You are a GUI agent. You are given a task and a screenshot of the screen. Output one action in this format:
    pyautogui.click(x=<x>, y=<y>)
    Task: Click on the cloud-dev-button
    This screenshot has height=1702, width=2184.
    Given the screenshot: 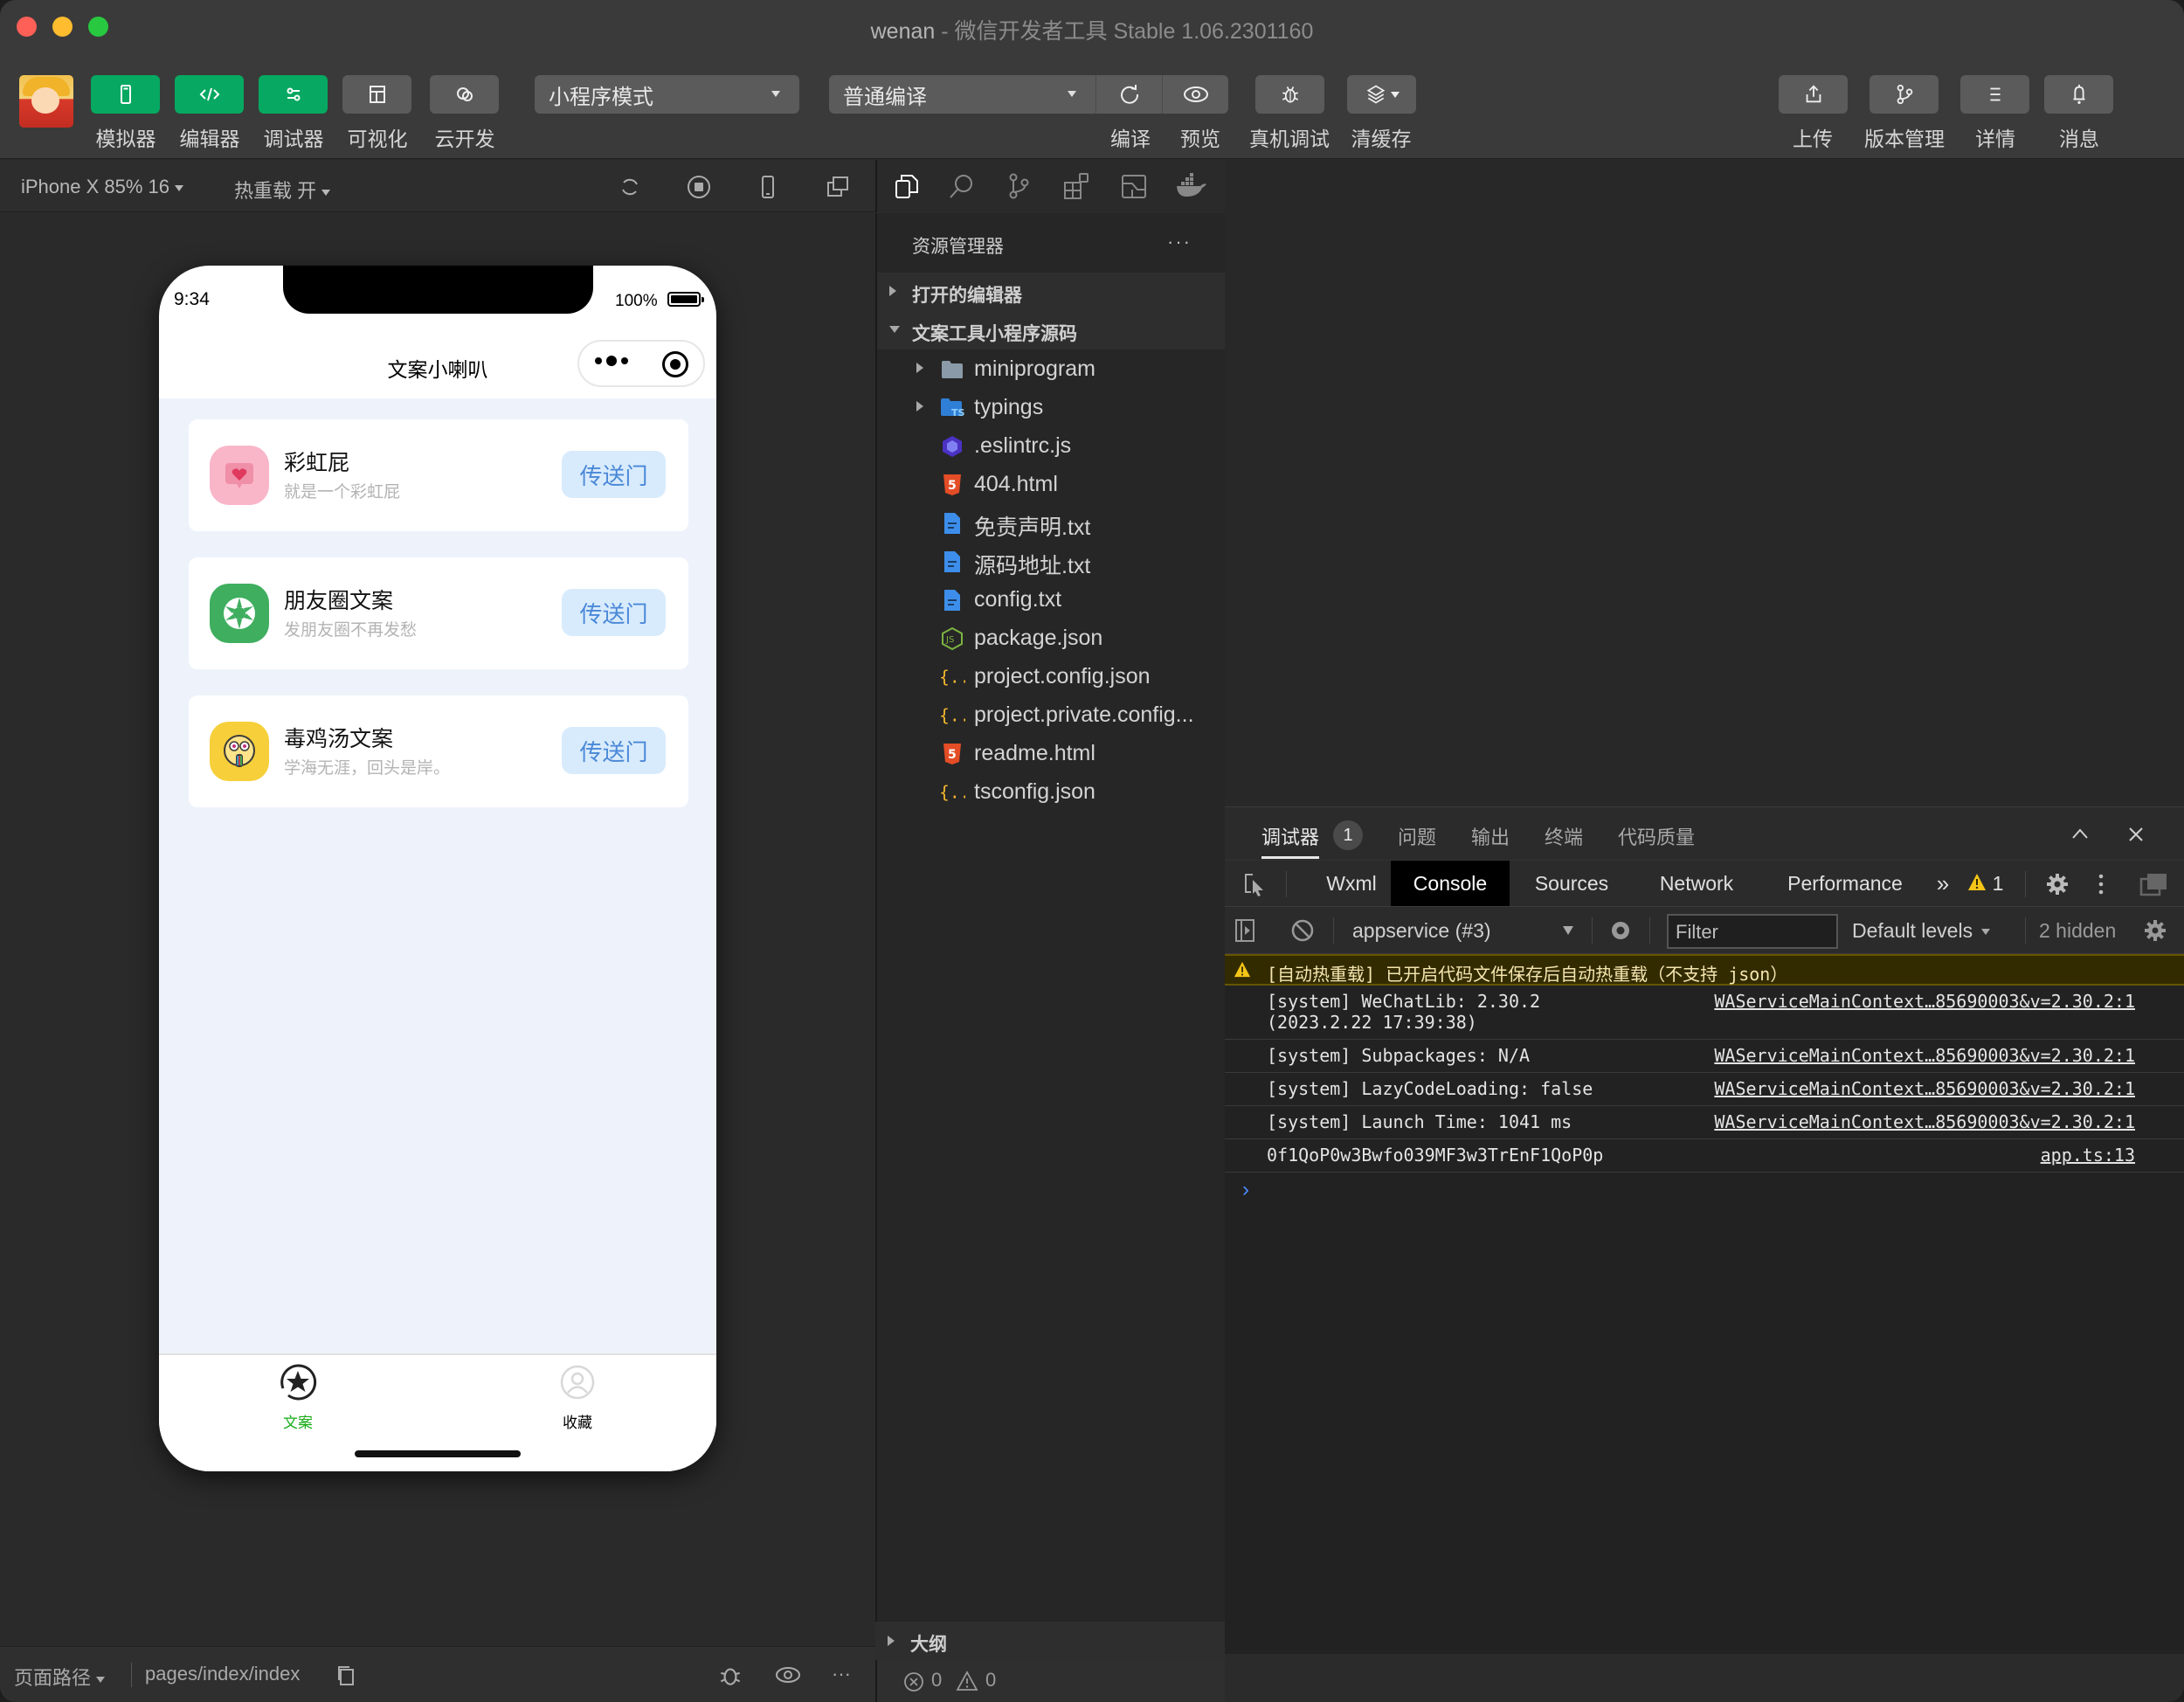 What is the action you would take?
    pyautogui.click(x=464, y=94)
    